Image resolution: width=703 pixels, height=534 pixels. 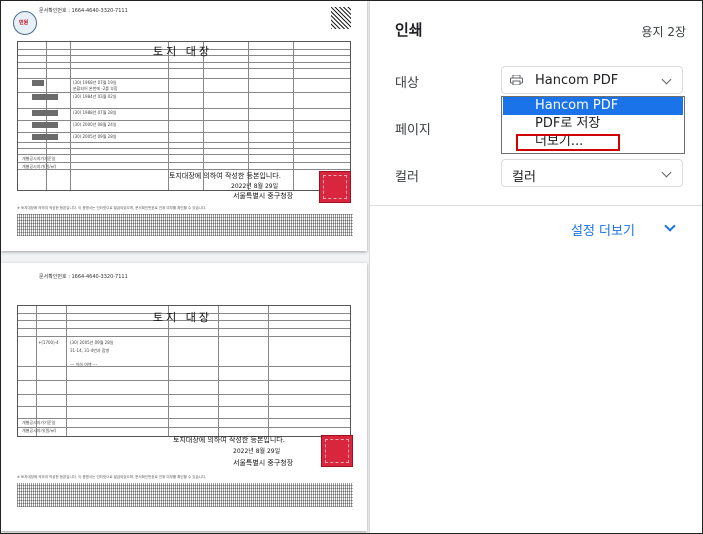 I want to click on sheet-count: 용지 2장, so click(x=663, y=32).